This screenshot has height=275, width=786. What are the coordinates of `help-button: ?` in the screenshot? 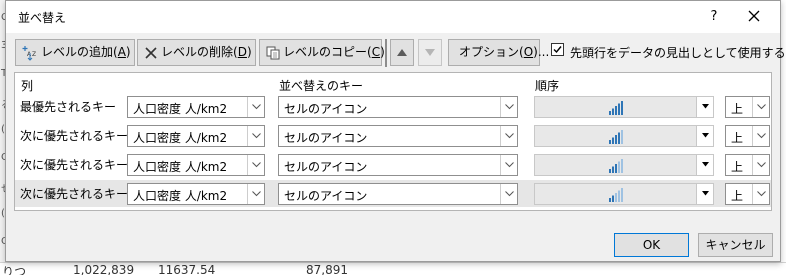 It's located at (714, 17).